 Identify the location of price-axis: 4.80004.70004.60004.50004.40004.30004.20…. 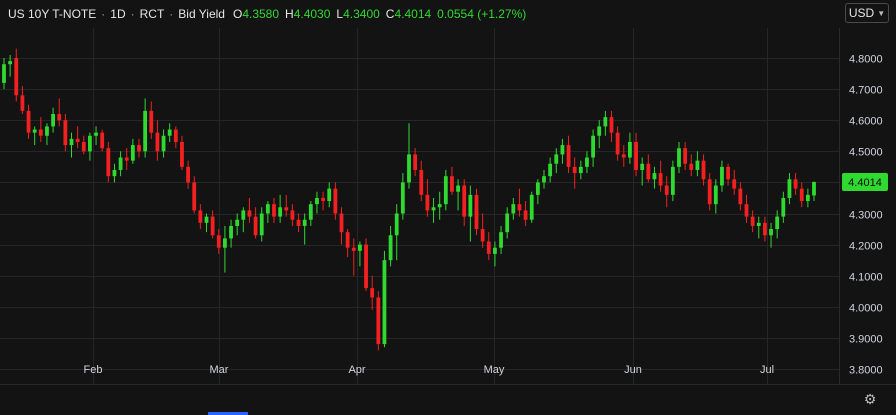
(866, 215).